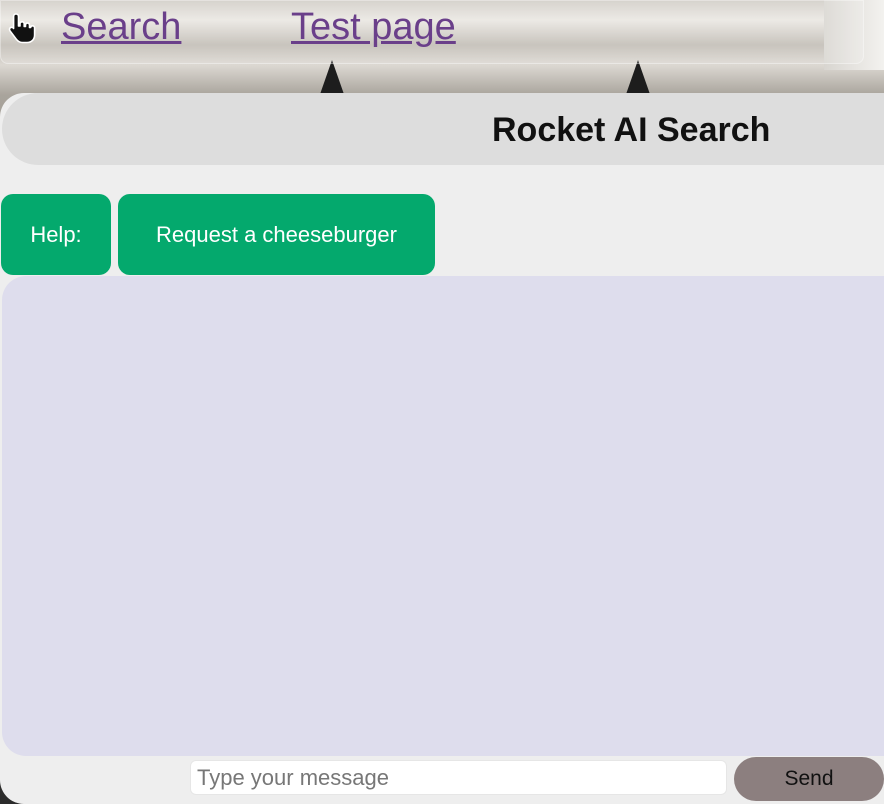 This screenshot has width=884, height=804. What do you see at coordinates (631, 130) in the screenshot?
I see `page-title: Rocket AI Search` at bounding box center [631, 130].